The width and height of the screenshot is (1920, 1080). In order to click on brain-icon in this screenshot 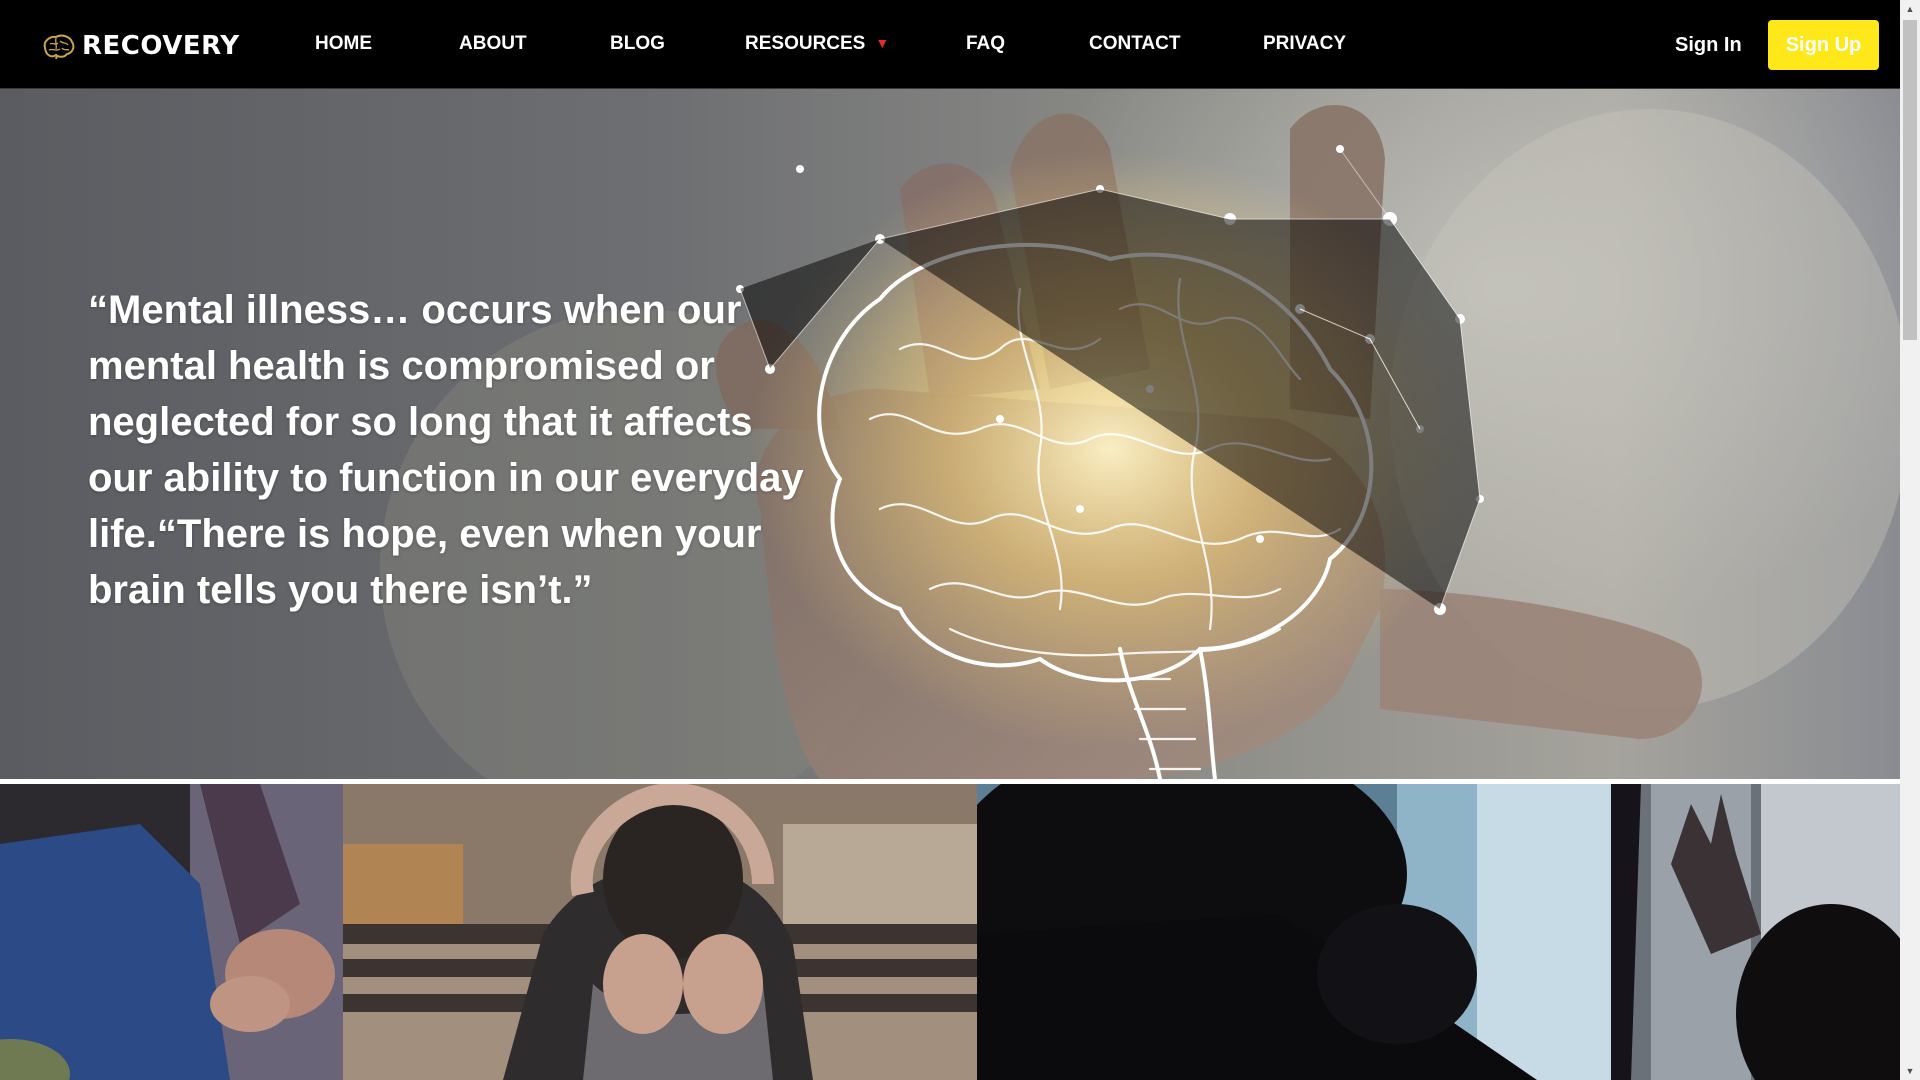, I will do `click(59, 47)`.